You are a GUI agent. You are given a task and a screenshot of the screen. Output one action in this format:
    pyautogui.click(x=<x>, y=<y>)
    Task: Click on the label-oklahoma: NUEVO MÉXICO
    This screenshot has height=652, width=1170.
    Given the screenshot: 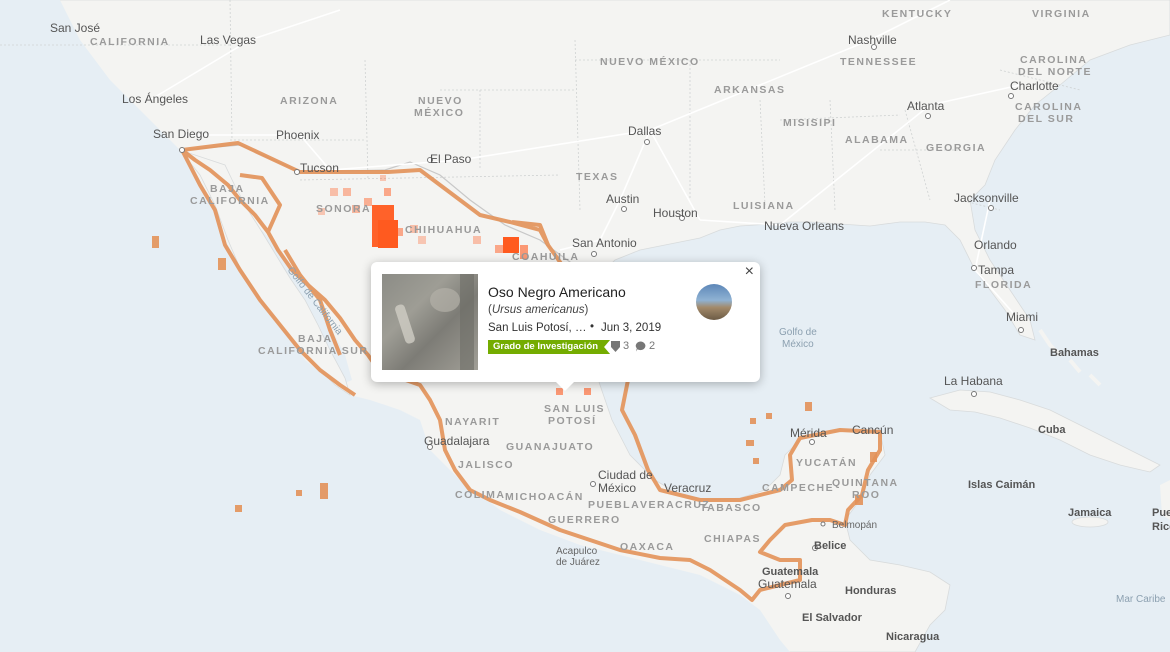 What is the action you would take?
    pyautogui.click(x=650, y=61)
    